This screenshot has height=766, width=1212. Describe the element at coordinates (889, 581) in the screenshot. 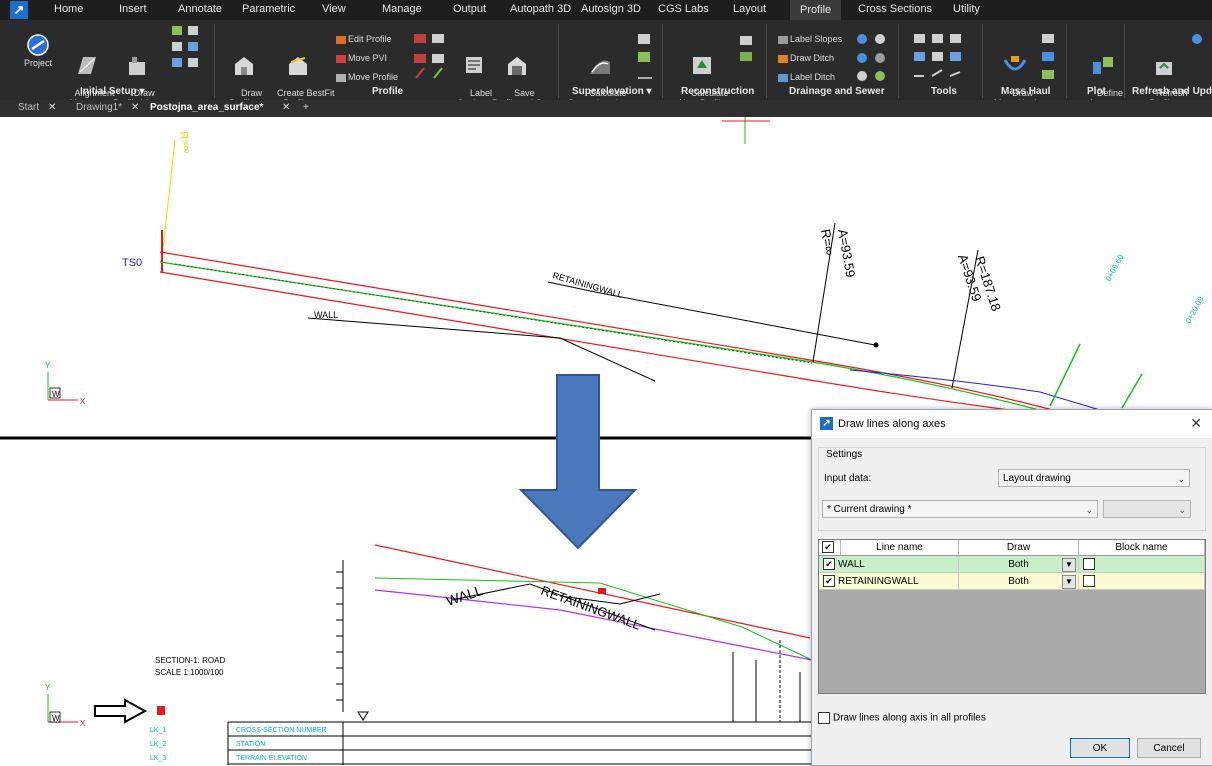

I see `line-name-cell: ✔ RETAININGWALL` at that location.